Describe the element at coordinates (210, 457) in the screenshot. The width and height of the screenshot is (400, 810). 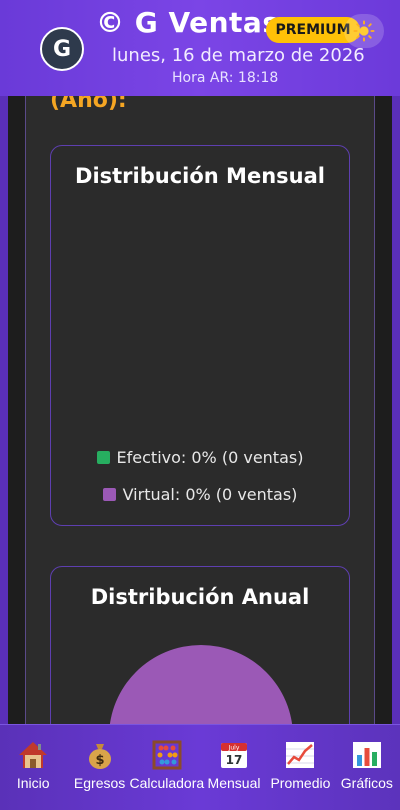
I see `legend-label-efectivo: Efectivo: 0% (0 ventas)` at that location.